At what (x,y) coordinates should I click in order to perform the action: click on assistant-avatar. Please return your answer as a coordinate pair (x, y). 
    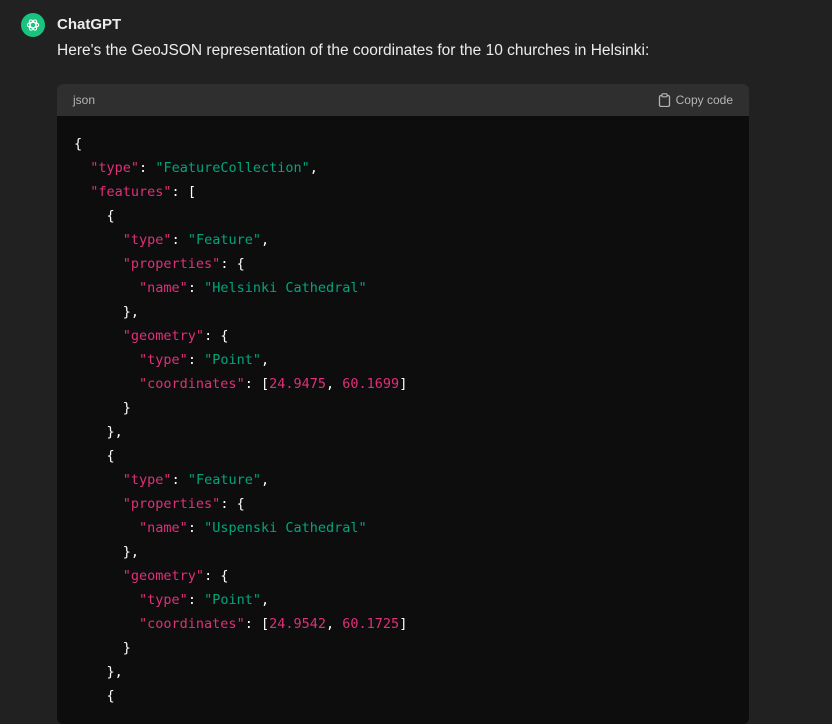
    Looking at the image, I should click on (33, 25).